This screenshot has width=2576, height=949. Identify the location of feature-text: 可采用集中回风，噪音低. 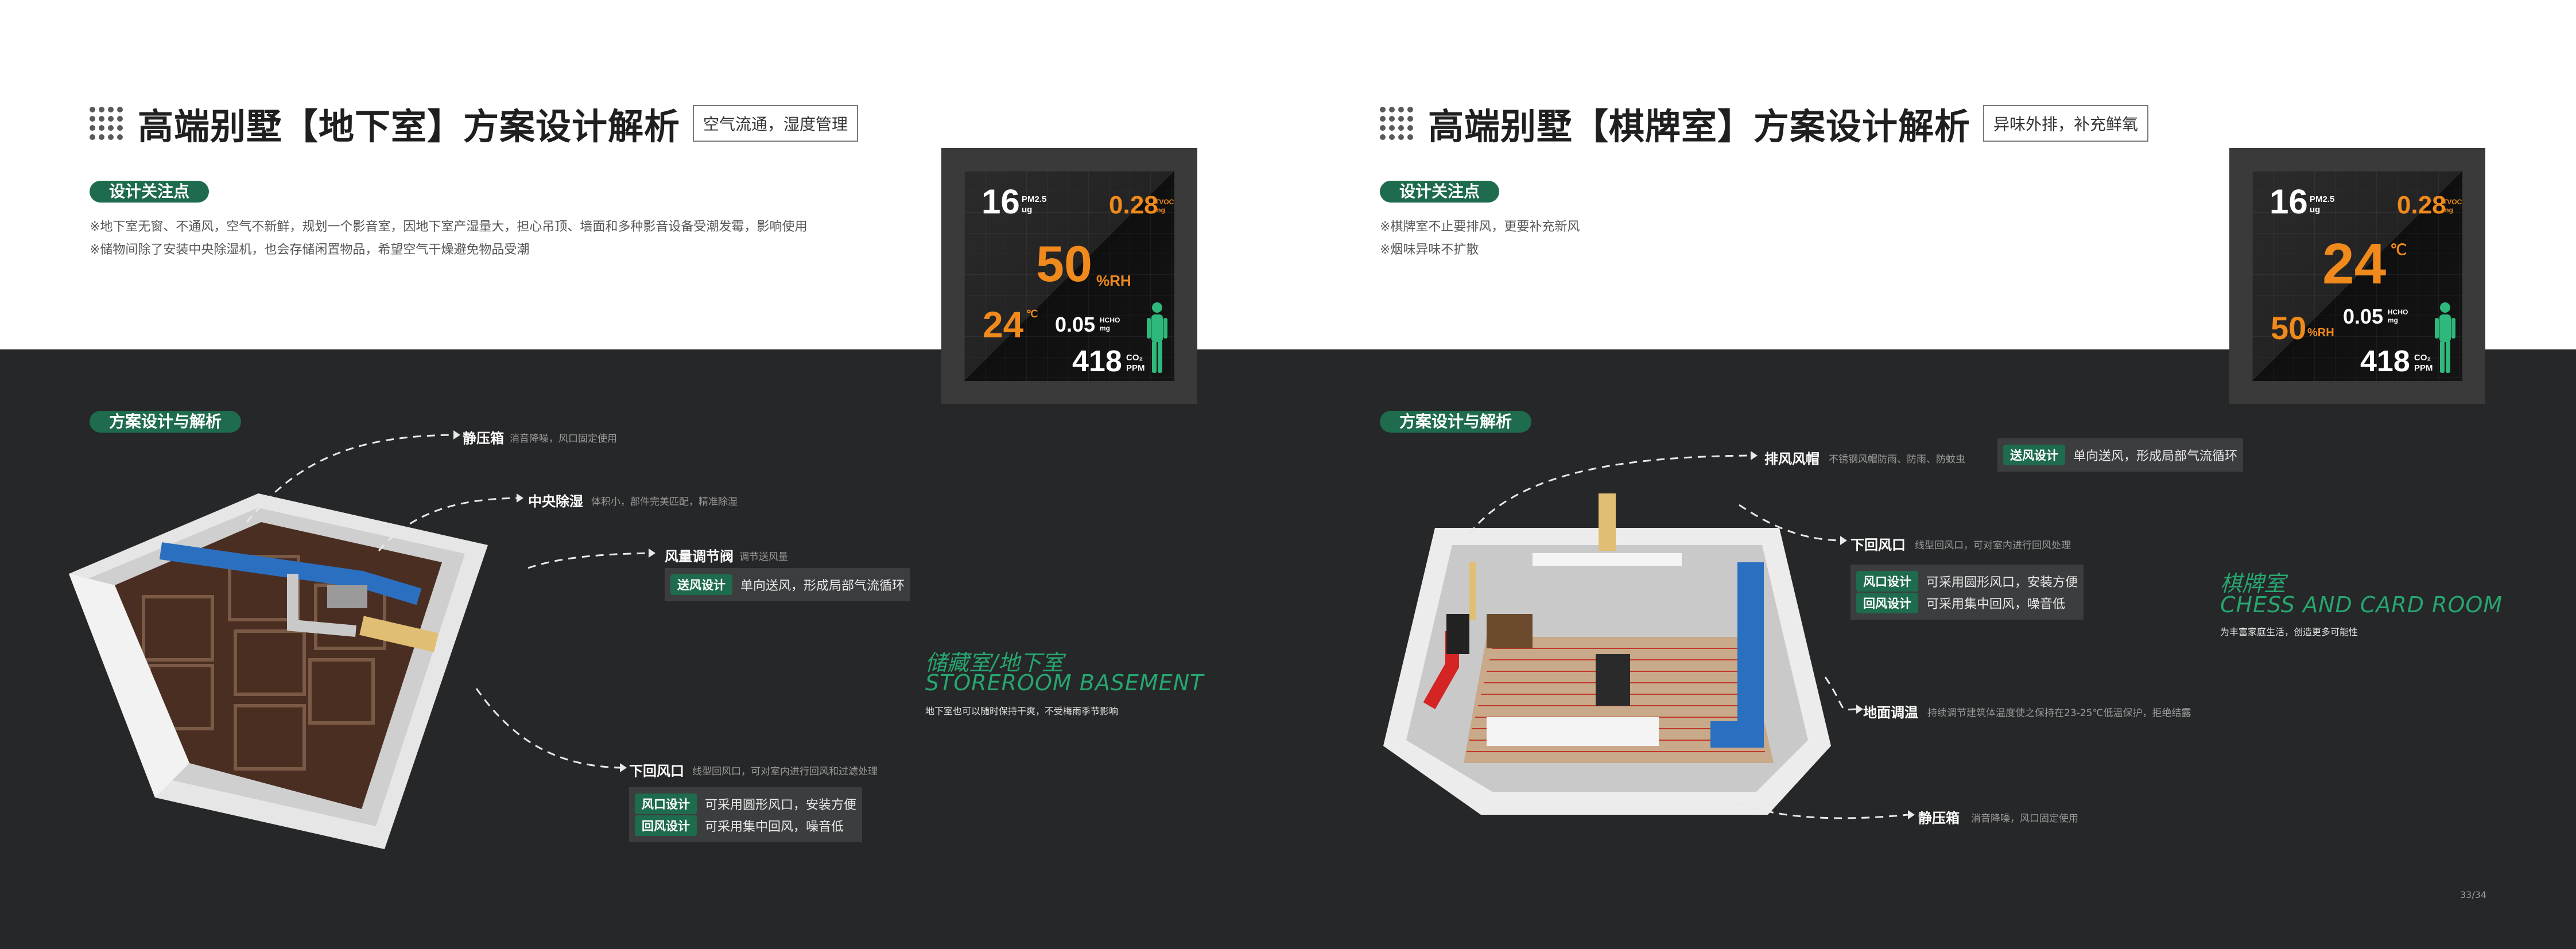
(1996, 604).